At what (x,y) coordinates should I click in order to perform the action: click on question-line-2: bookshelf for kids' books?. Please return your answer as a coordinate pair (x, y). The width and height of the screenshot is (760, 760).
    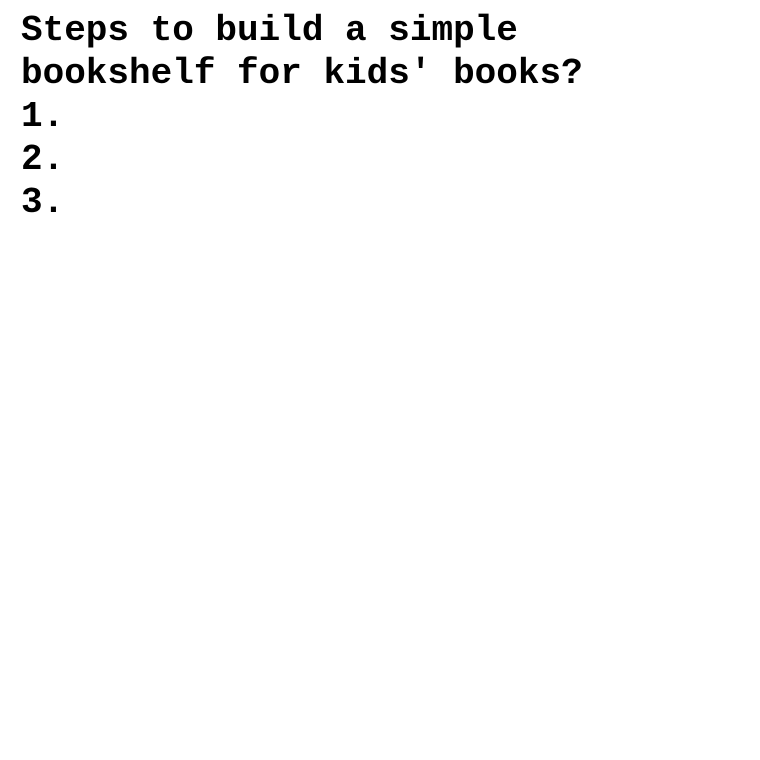
    Looking at the image, I should click on (302, 73).